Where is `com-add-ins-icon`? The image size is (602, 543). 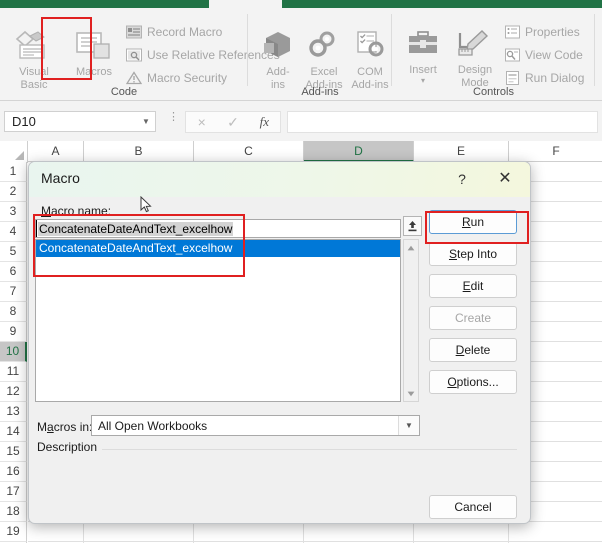
com-add-ins-icon is located at coordinates (370, 47).